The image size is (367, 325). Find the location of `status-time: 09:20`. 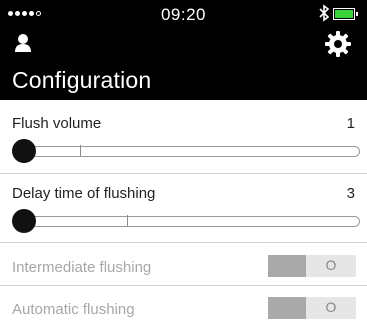

status-time: 09:20 is located at coordinates (183, 14).